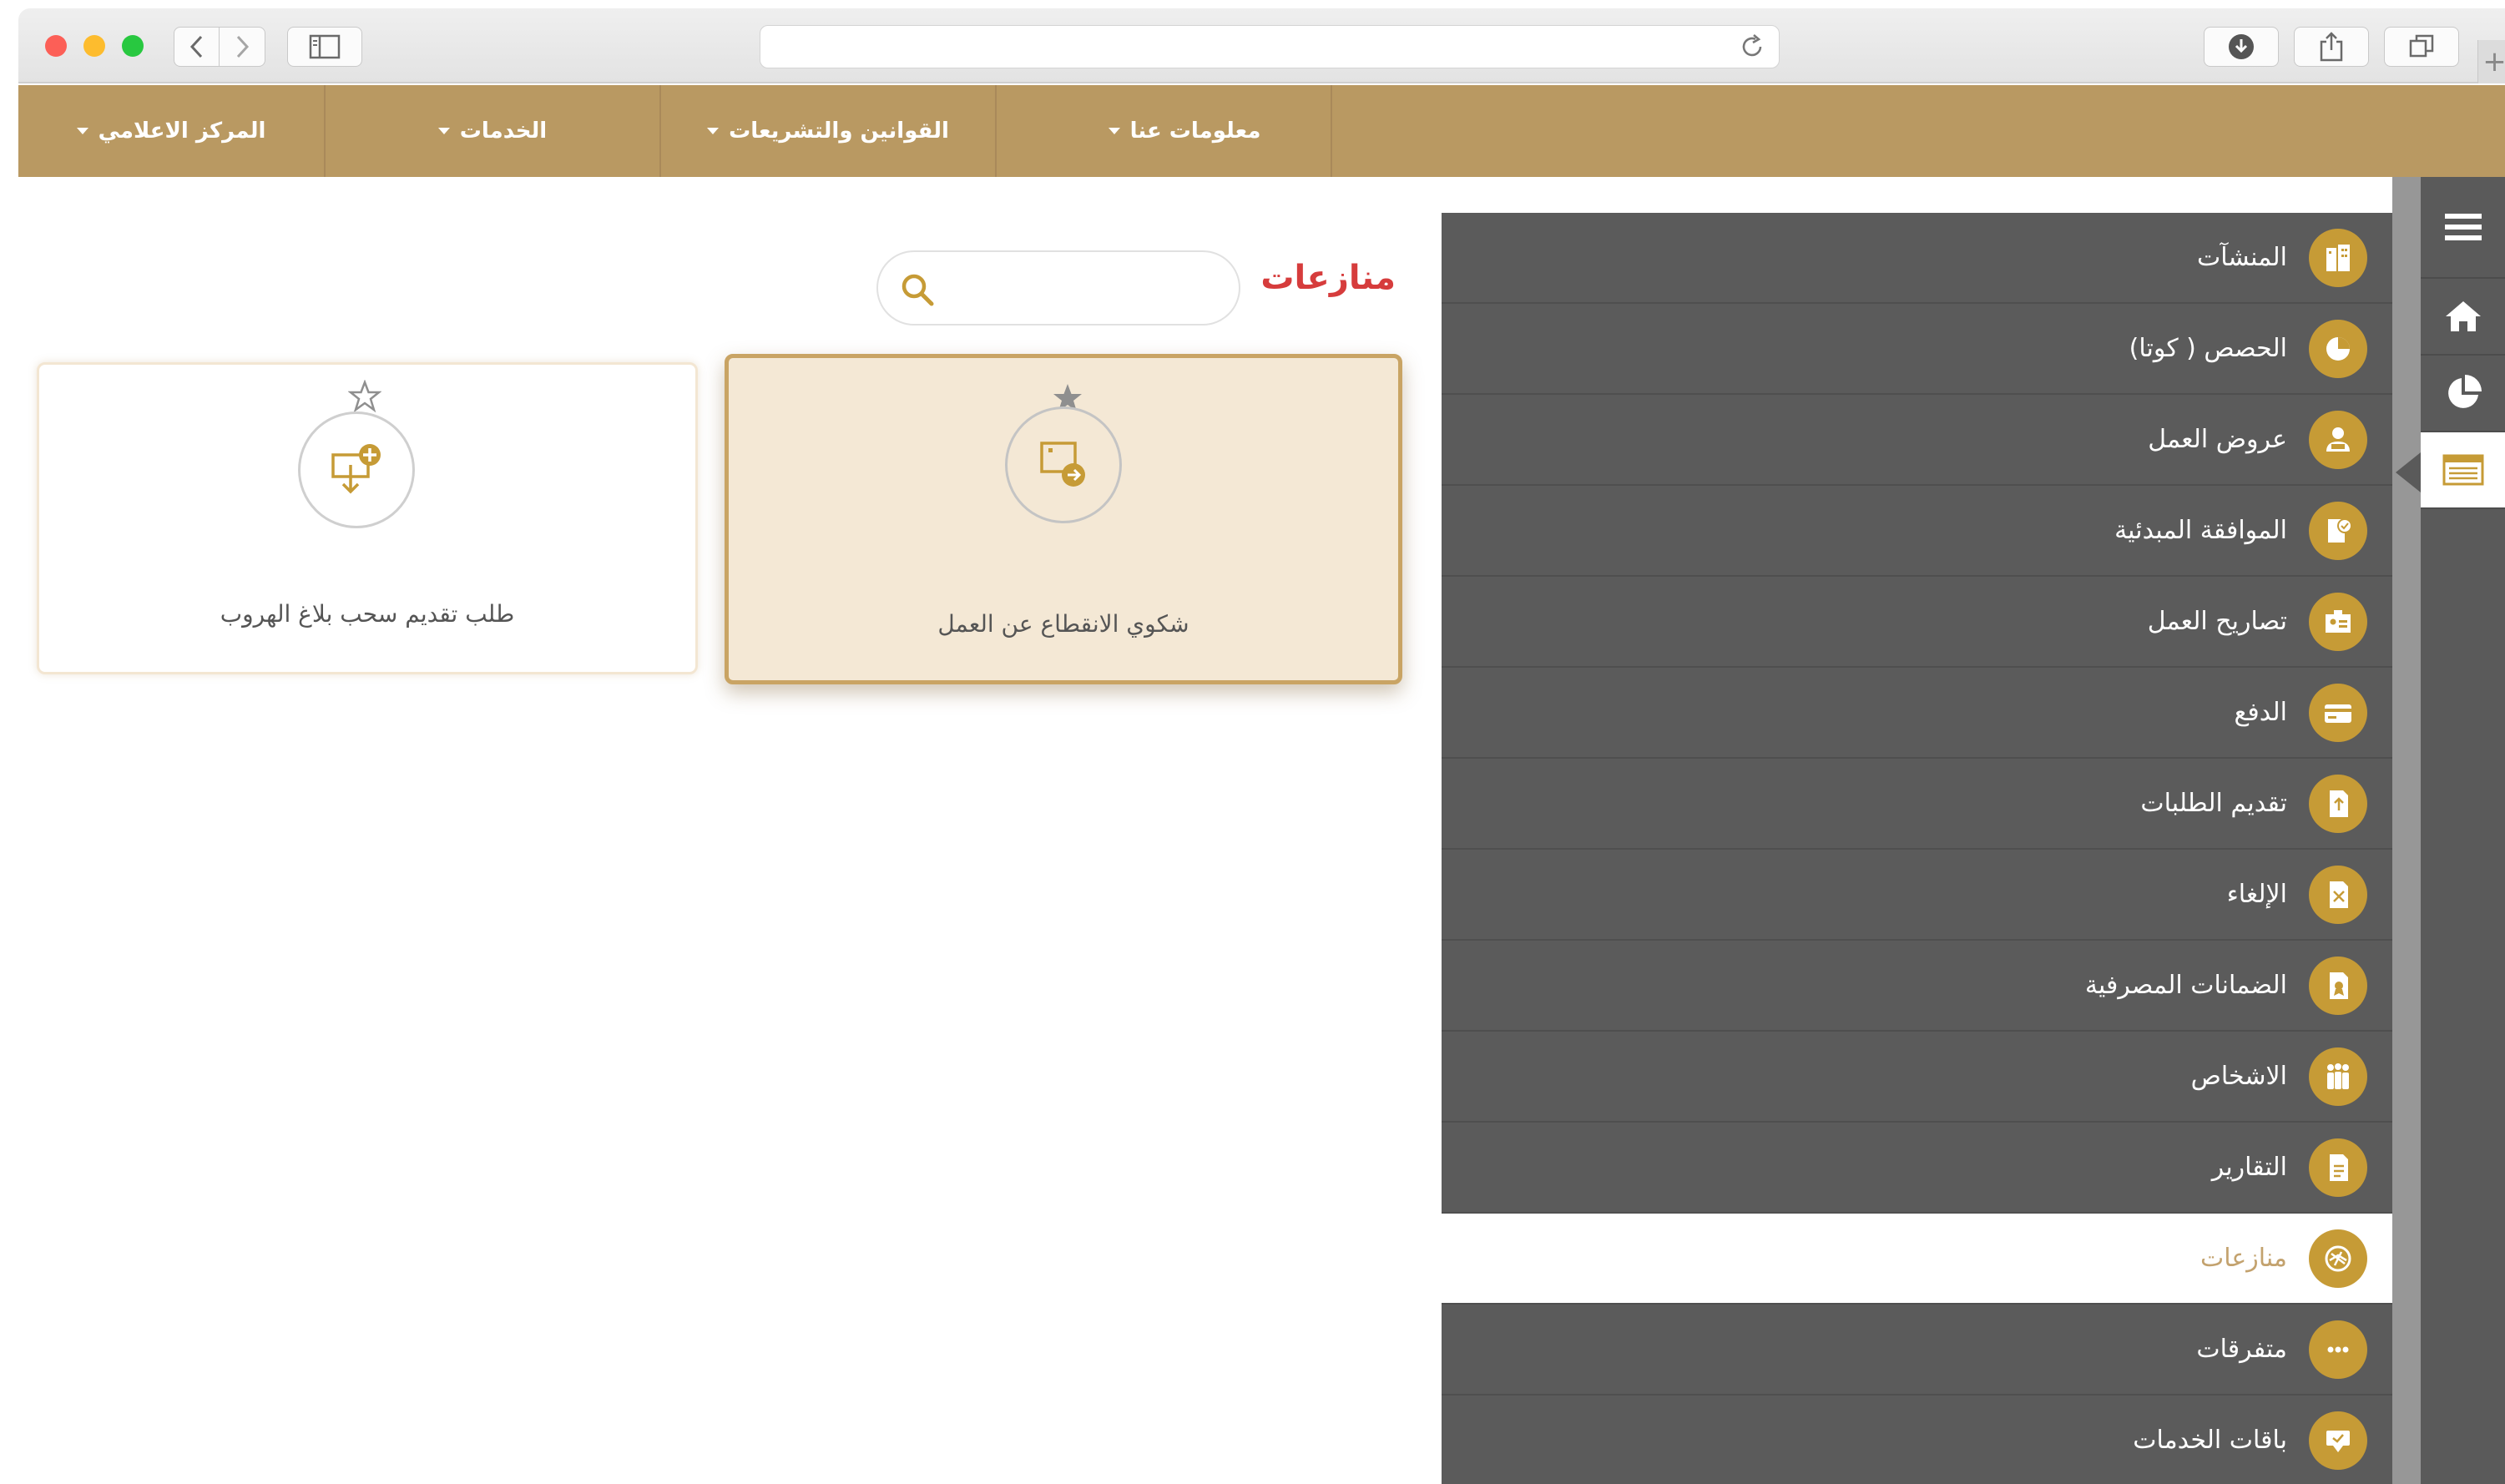 The image size is (2505, 1484). Describe the element at coordinates (1917, 349) in the screenshot. I see `menu-item-quota: الحصص ( كوتا)` at that location.